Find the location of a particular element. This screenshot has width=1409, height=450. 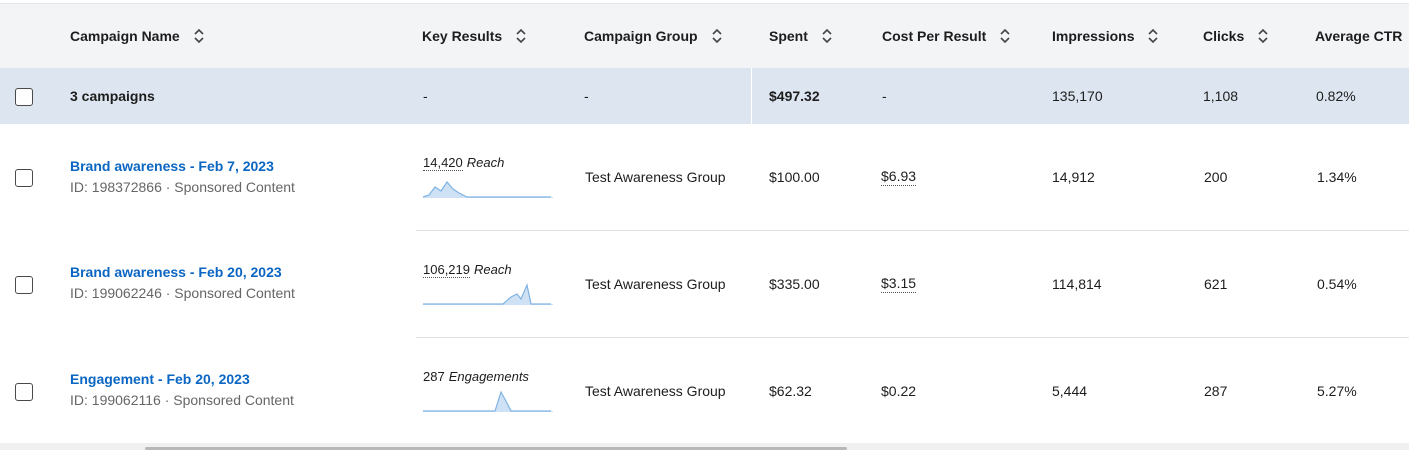

spent-cell: $62.32 is located at coordinates (790, 391).